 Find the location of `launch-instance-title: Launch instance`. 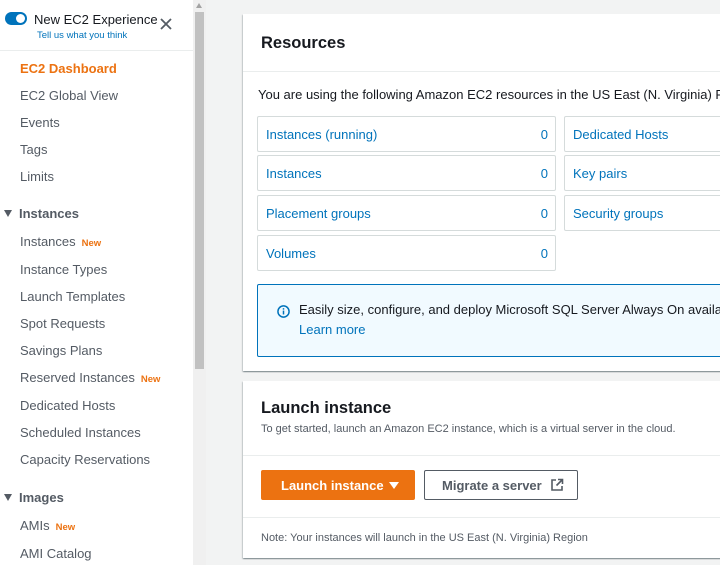

launch-instance-title: Launch instance is located at coordinates (326, 408).